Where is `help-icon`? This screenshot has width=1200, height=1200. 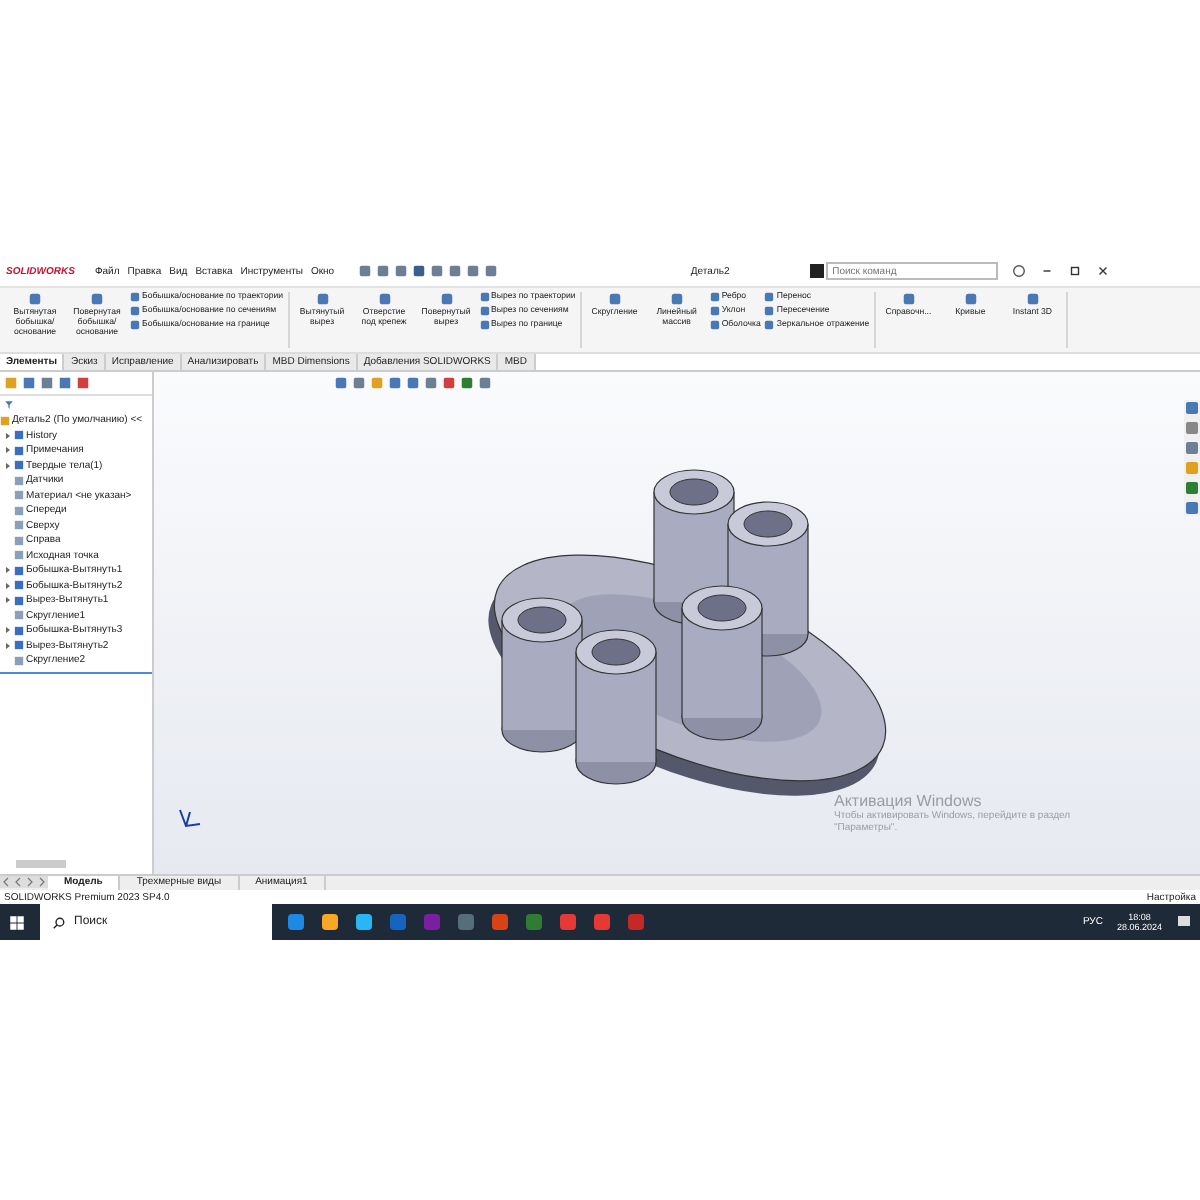
help-icon is located at coordinates (1019, 271).